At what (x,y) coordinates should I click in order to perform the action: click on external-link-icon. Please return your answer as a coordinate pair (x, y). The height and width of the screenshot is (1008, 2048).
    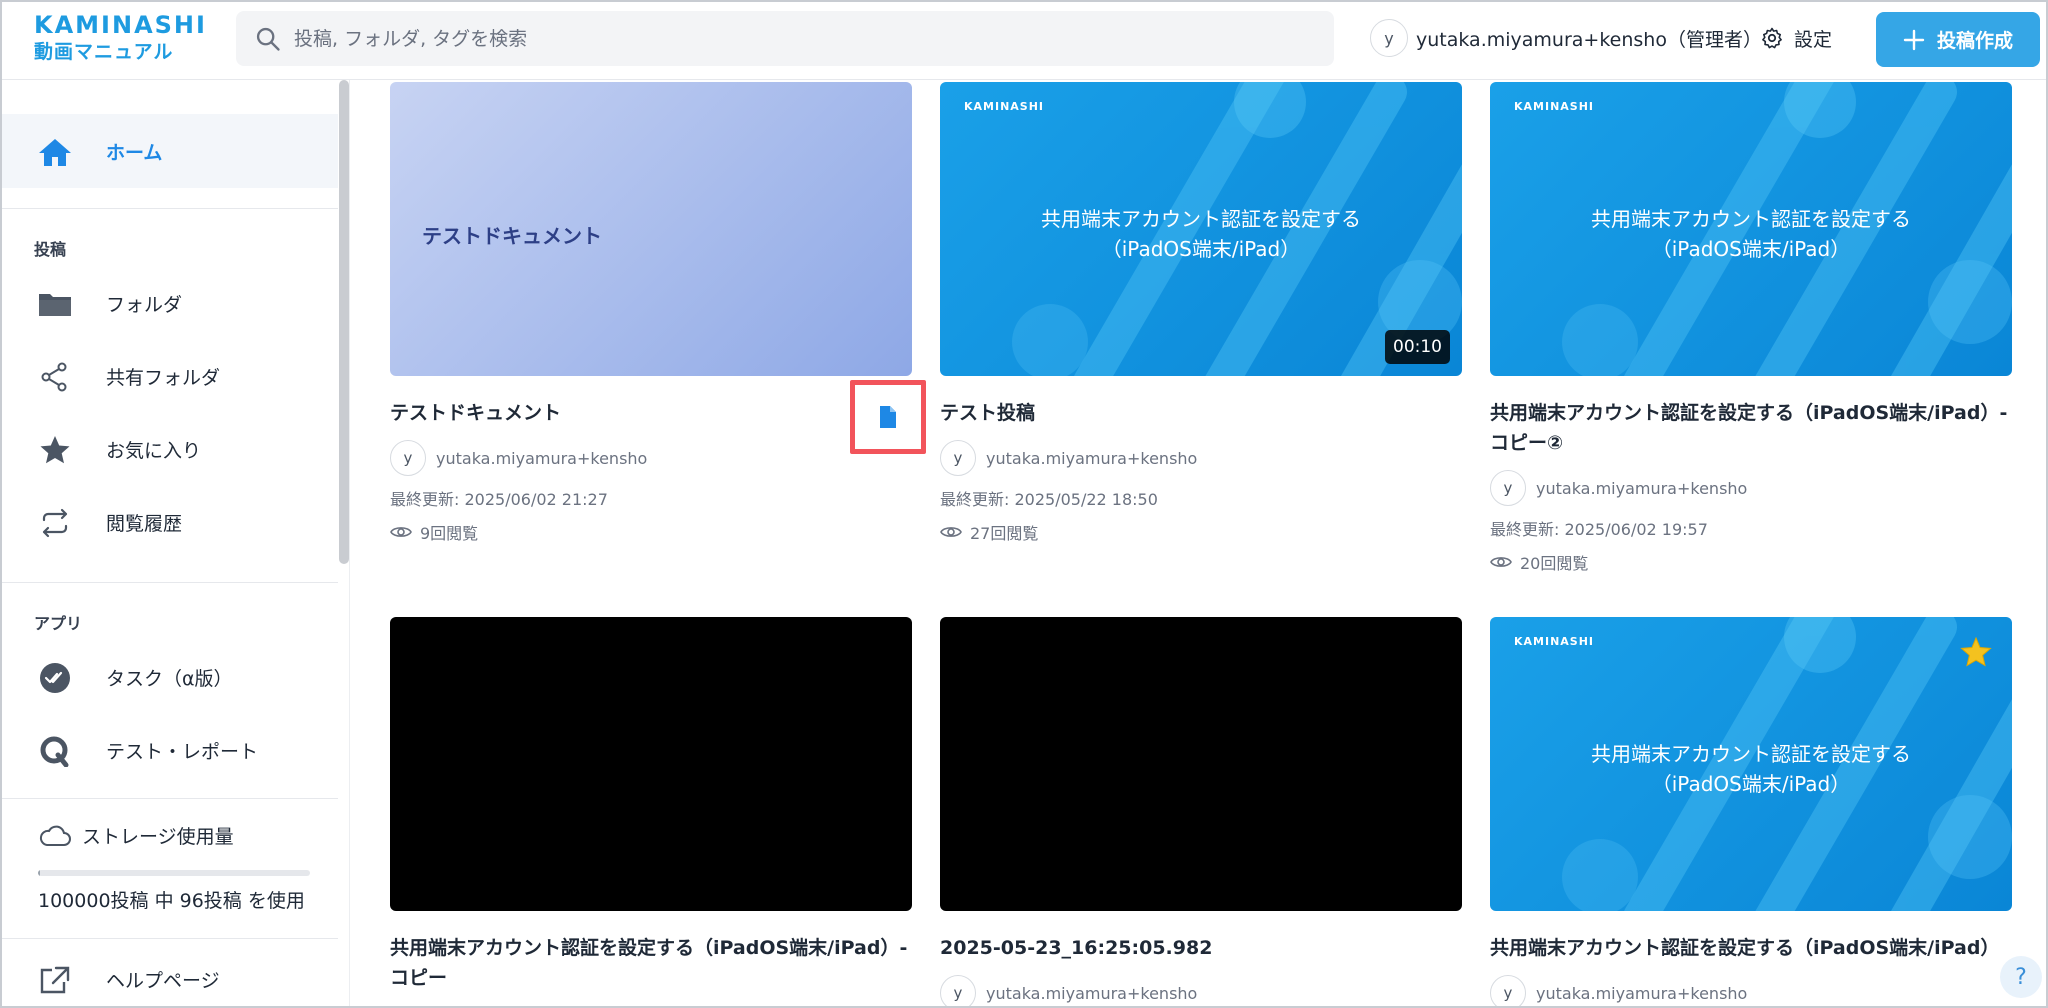
    Looking at the image, I should click on (55, 980).